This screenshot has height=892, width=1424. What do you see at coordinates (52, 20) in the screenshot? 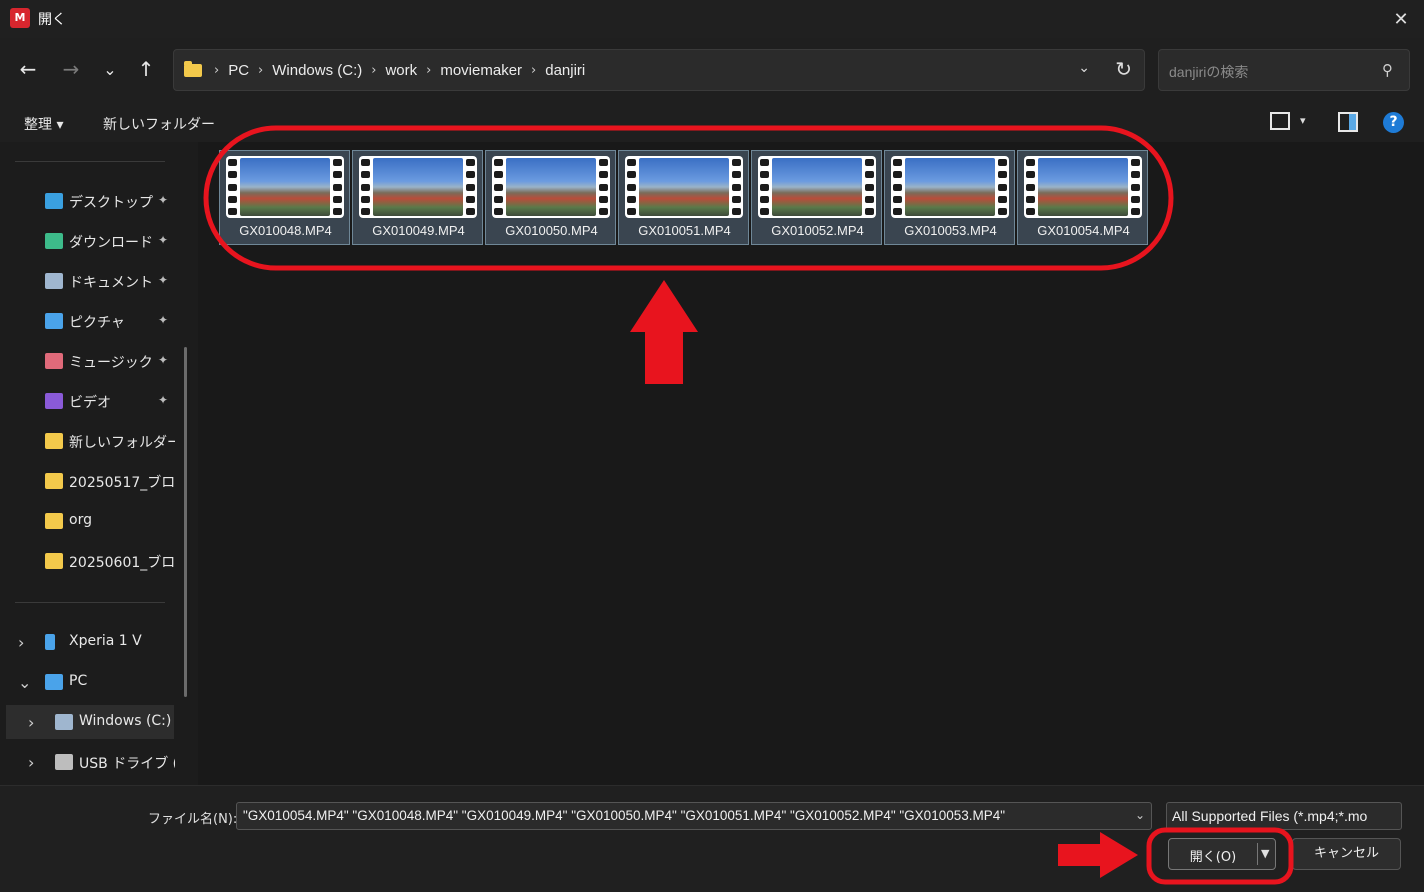
I see `window-title: 開く` at bounding box center [52, 20].